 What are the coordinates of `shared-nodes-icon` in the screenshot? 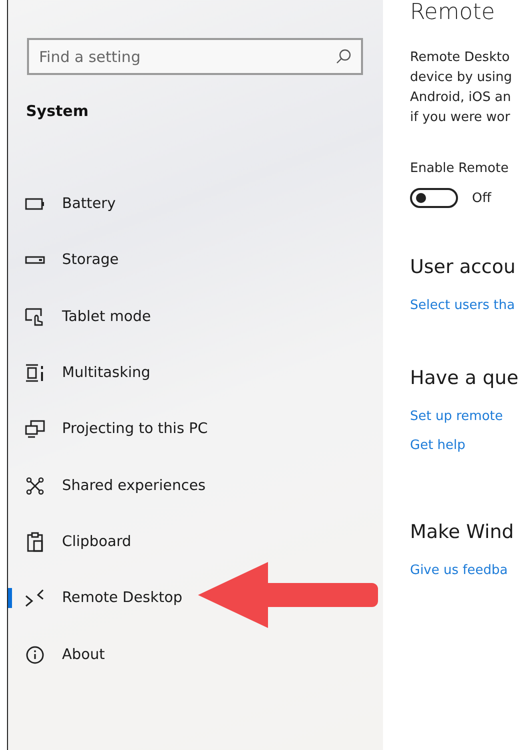 It's located at (35, 485).